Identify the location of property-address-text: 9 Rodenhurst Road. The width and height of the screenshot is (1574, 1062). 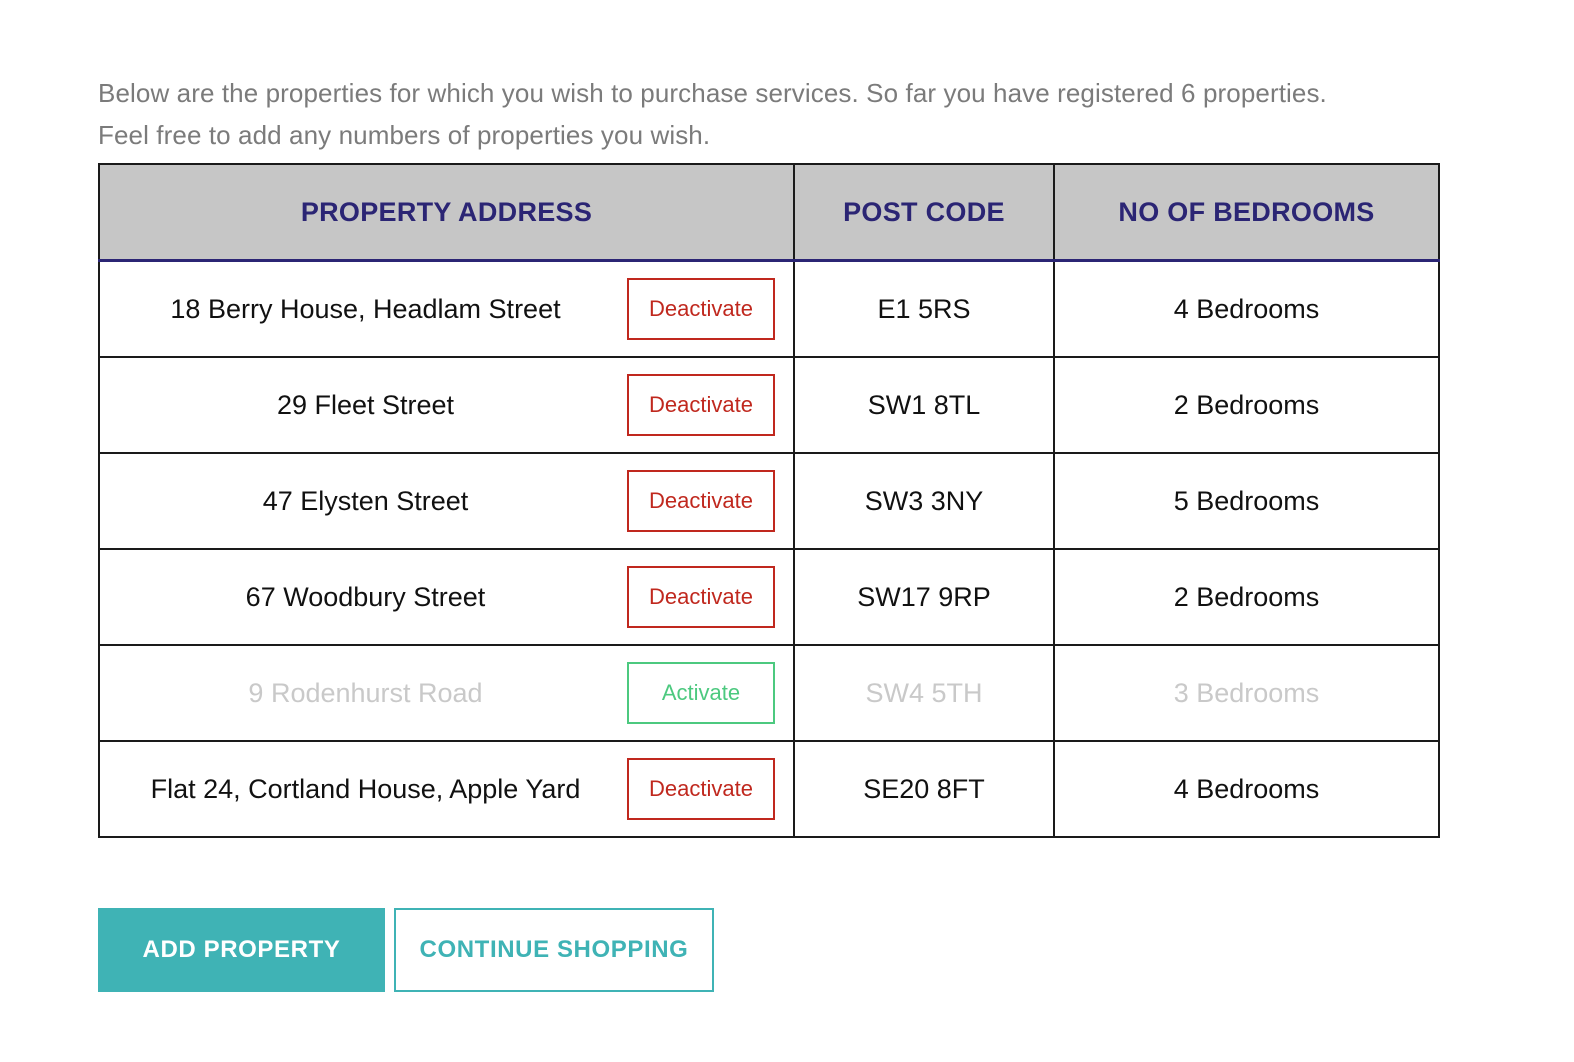
(365, 692).